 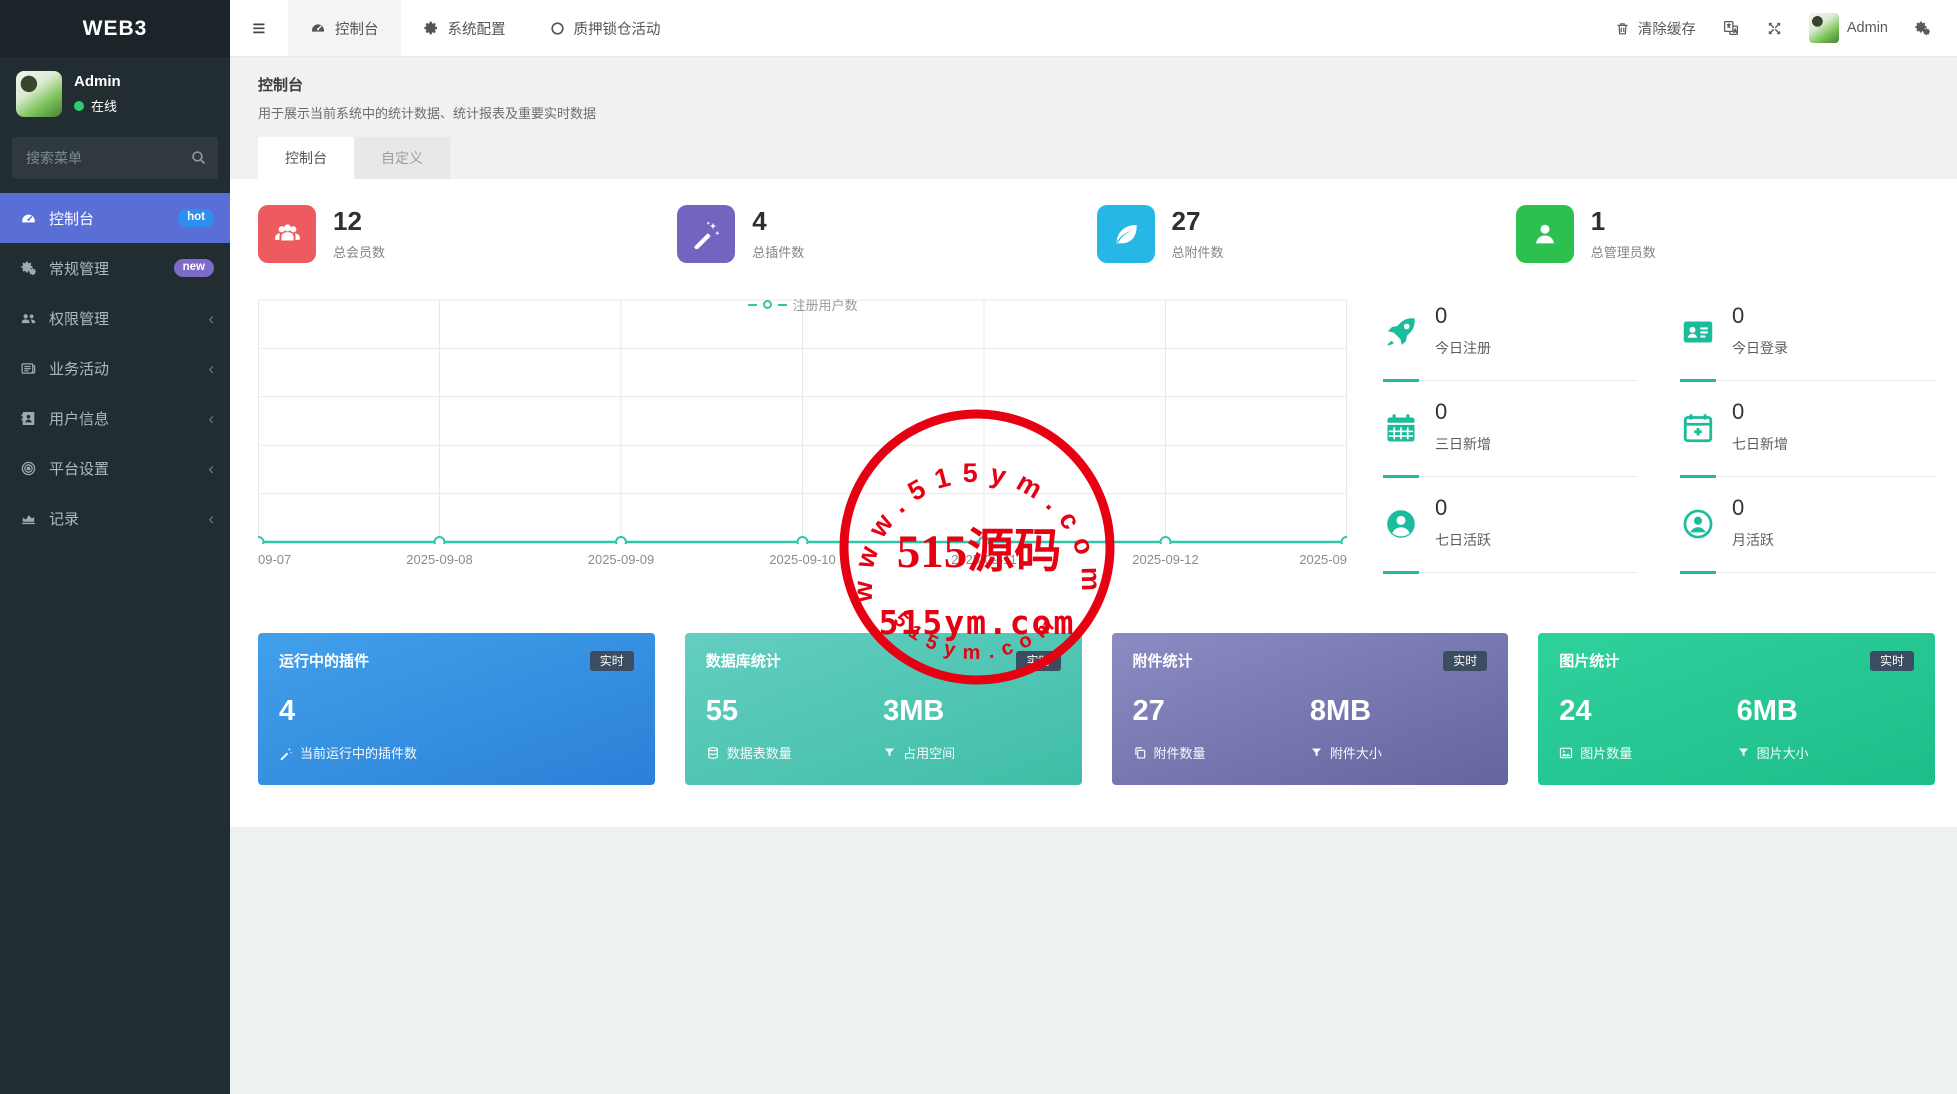 I want to click on card-metric-label: 附件数量, so click(x=1179, y=753).